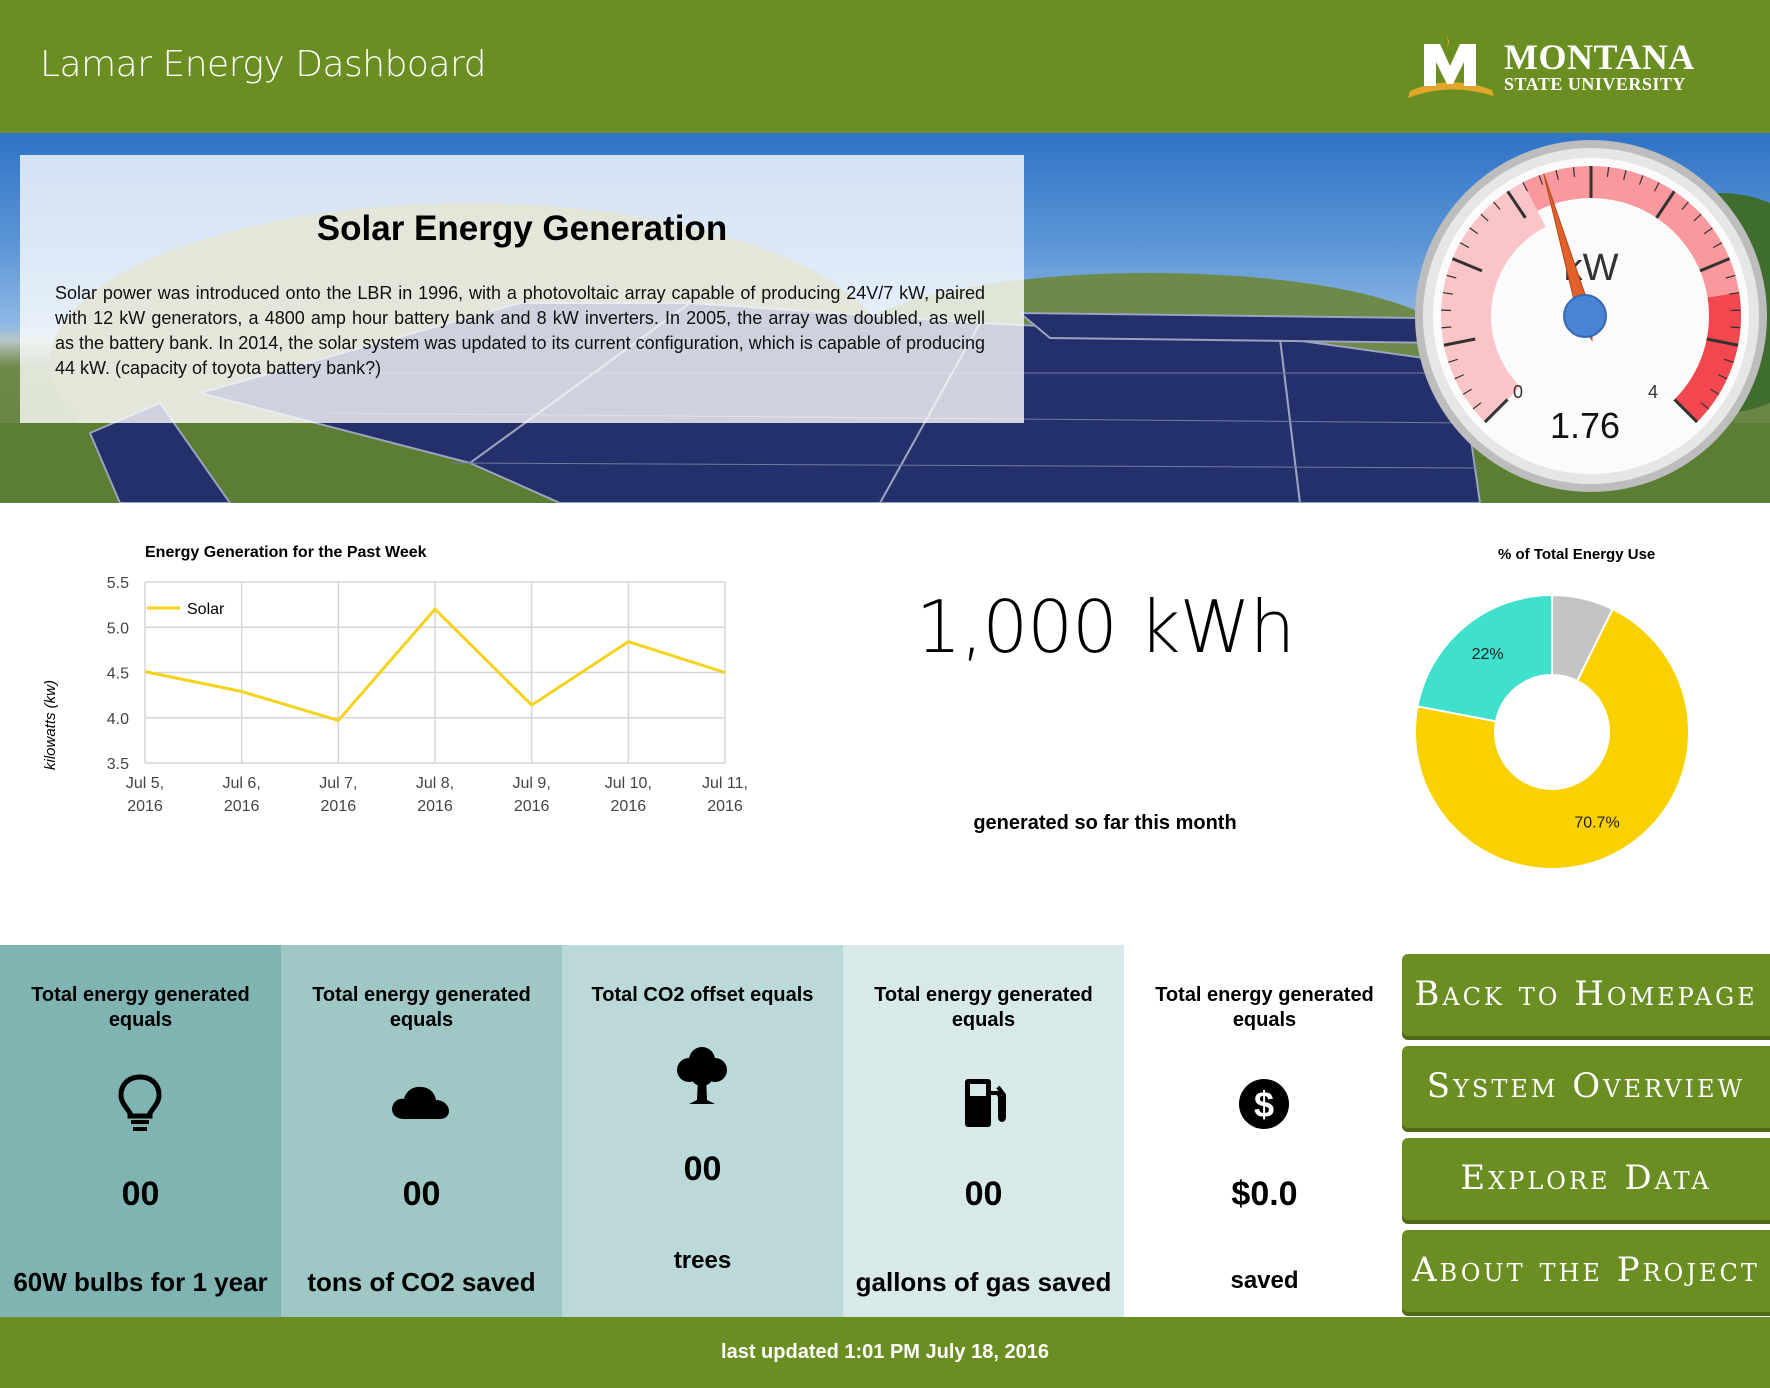  What do you see at coordinates (1586, 1087) in the screenshot?
I see `system-overview-button: System Overview` at bounding box center [1586, 1087].